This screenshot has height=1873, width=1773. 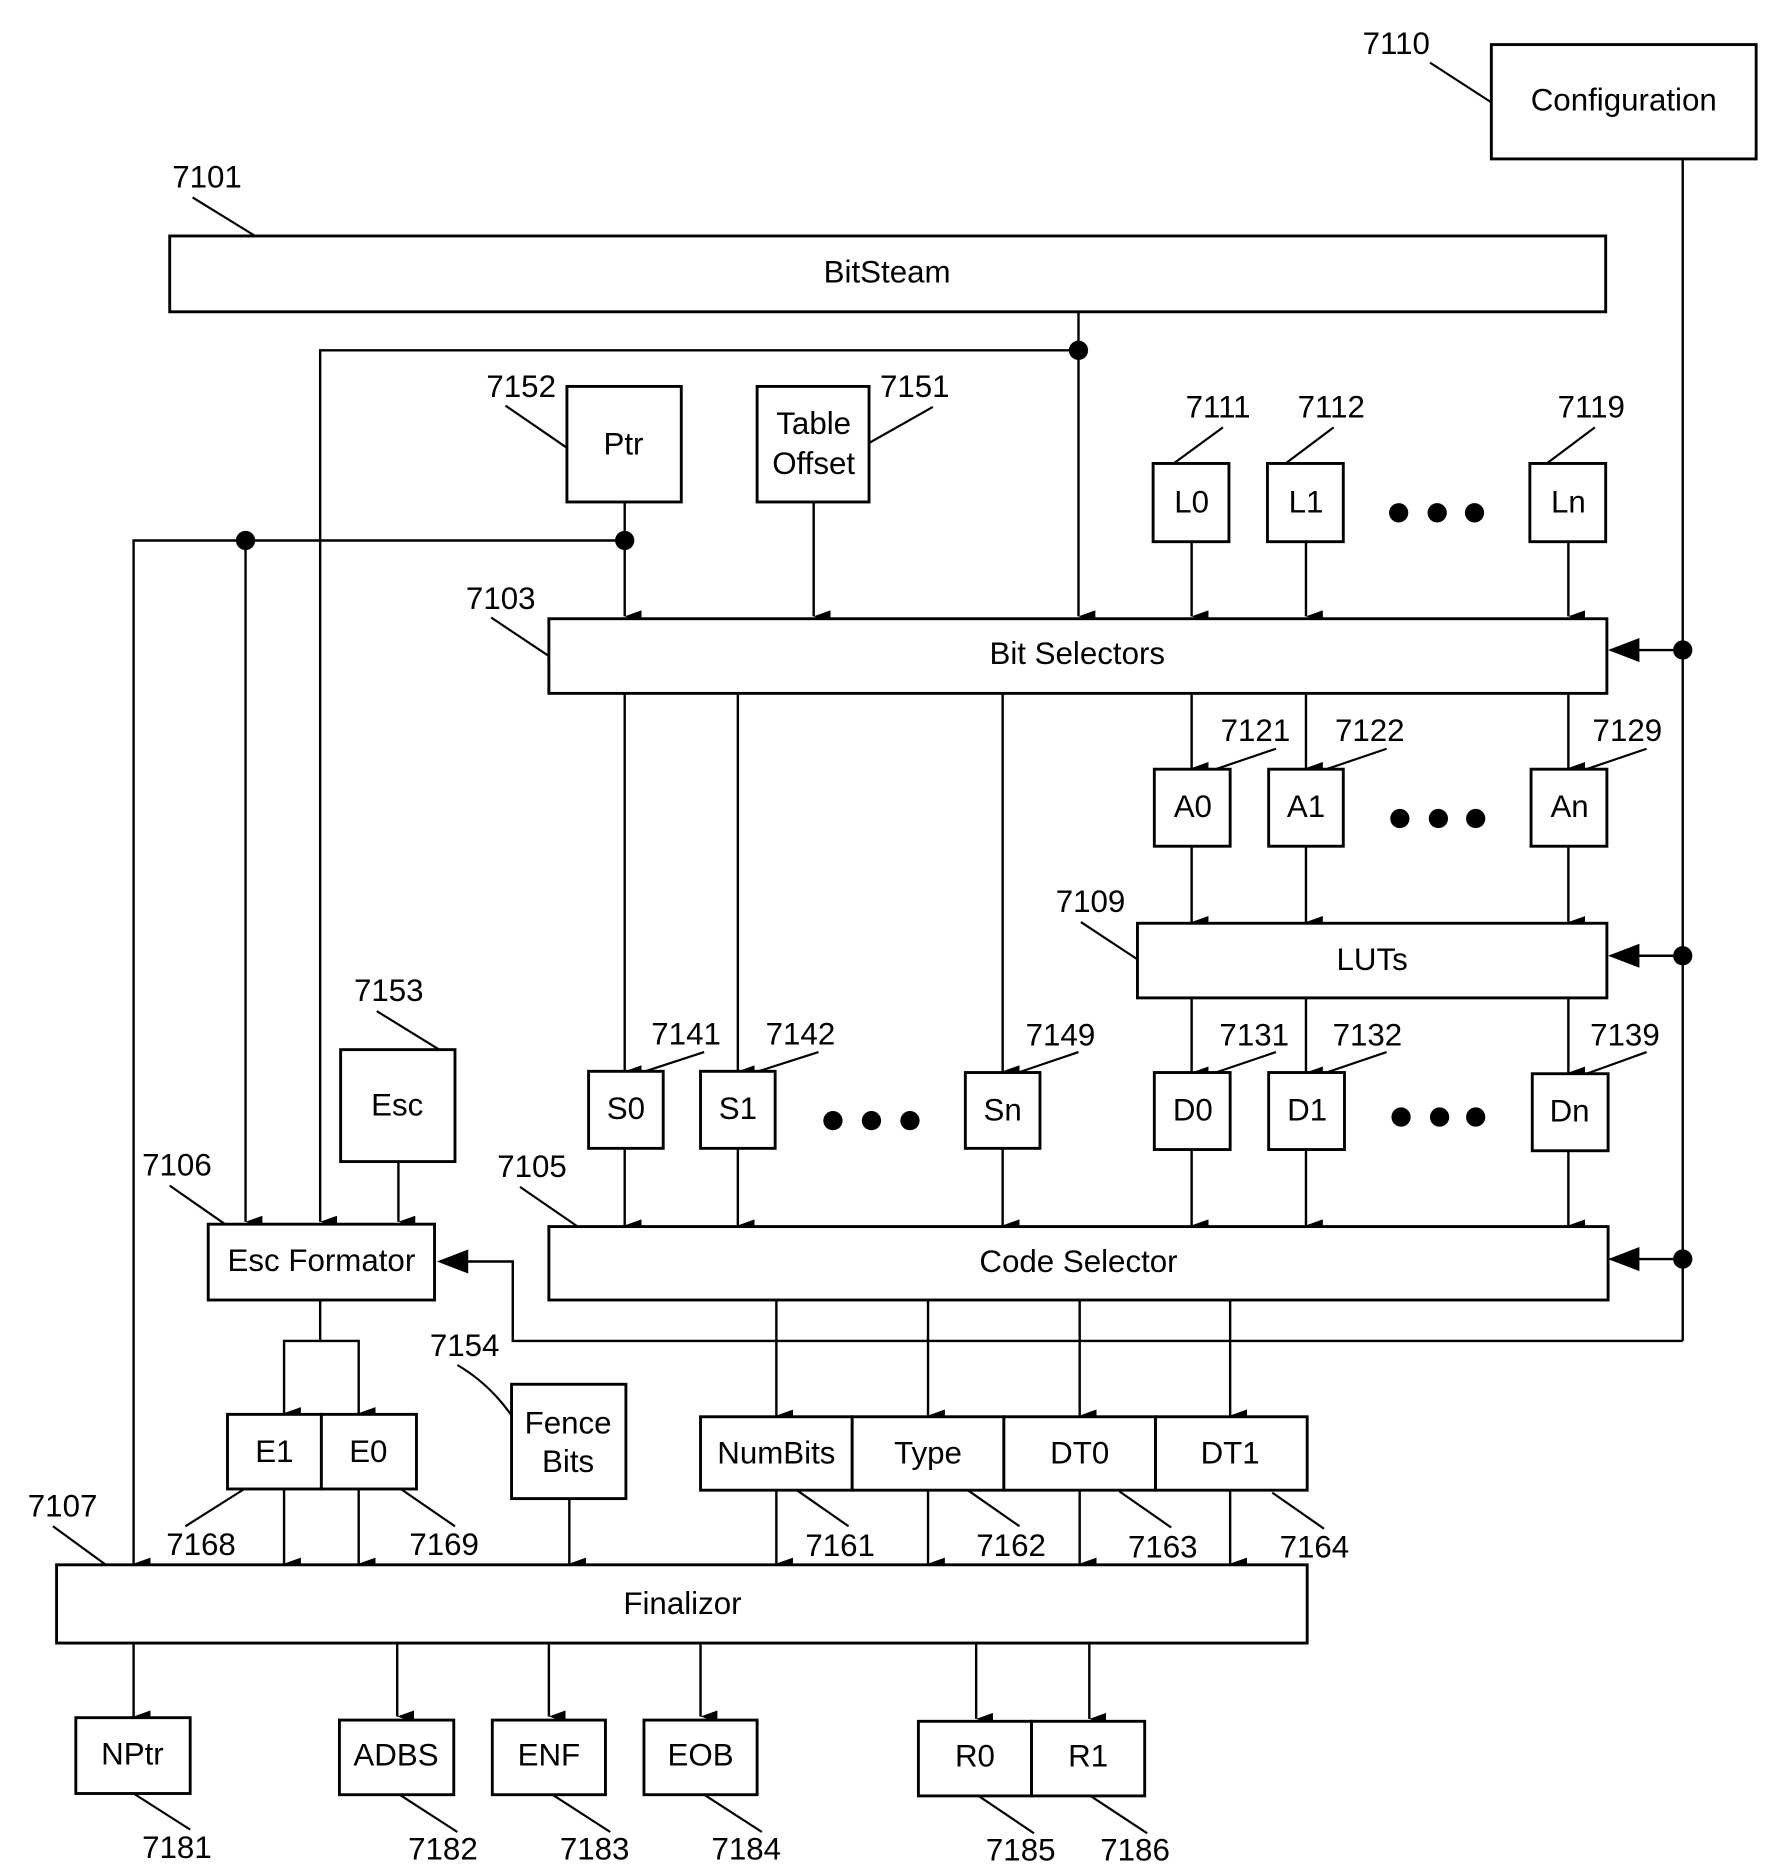 What do you see at coordinates (1438, 1117) in the screenshot?
I see `ellipsis-d` at bounding box center [1438, 1117].